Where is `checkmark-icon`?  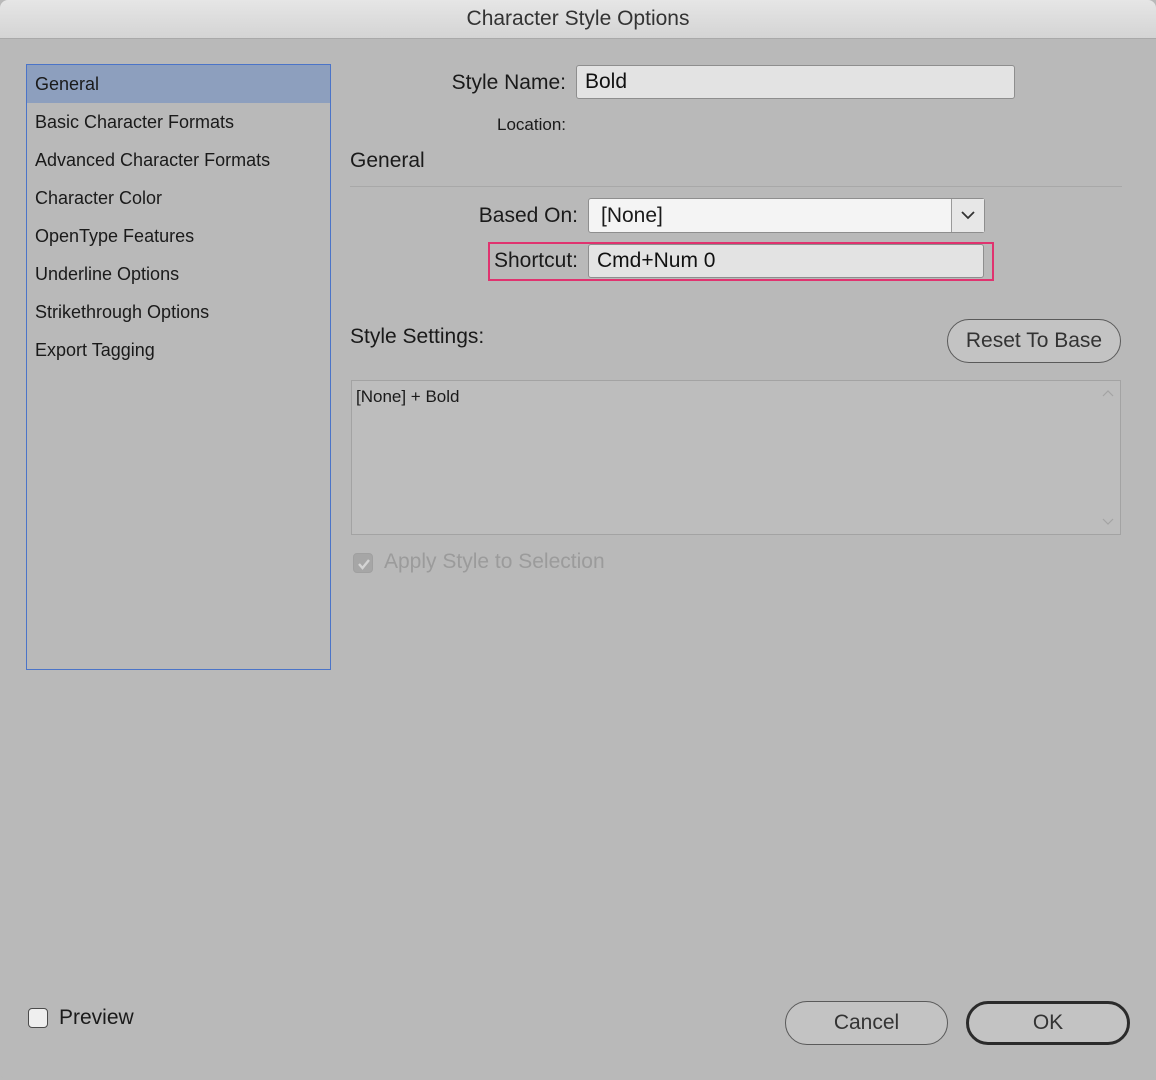 checkmark-icon is located at coordinates (364, 564).